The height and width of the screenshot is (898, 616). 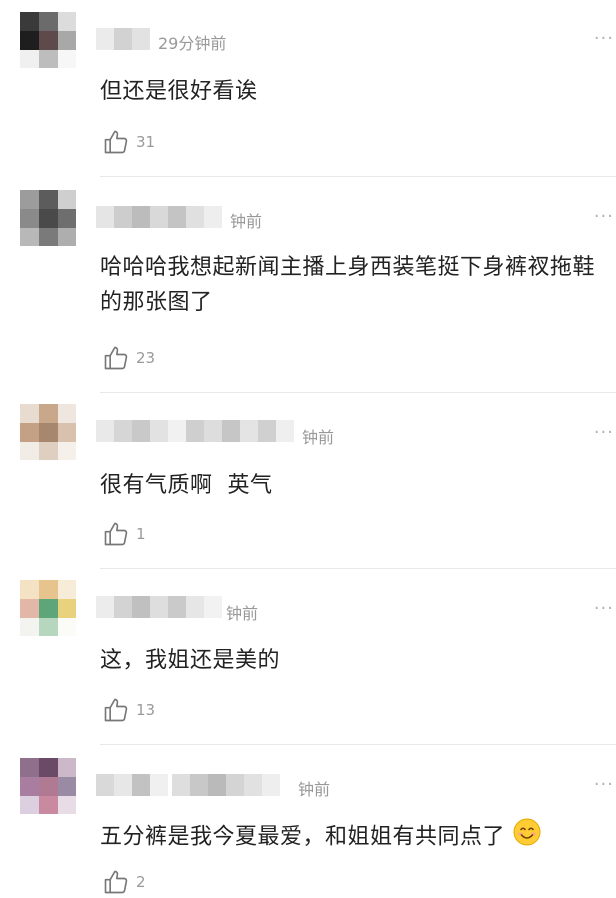 I want to click on like-button: 2, so click(x=124, y=882).